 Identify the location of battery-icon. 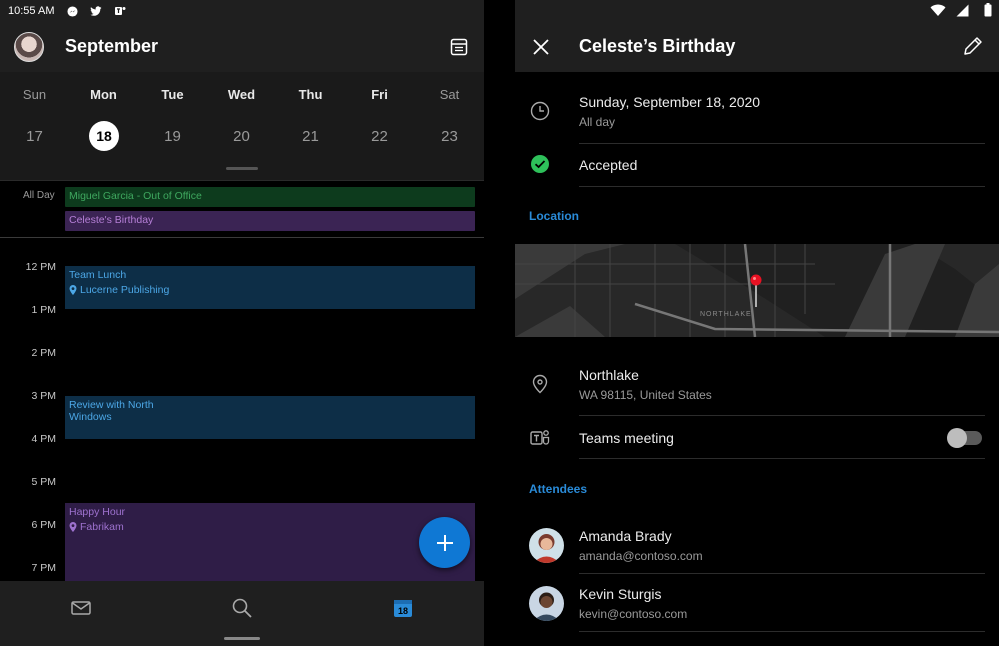
(988, 10).